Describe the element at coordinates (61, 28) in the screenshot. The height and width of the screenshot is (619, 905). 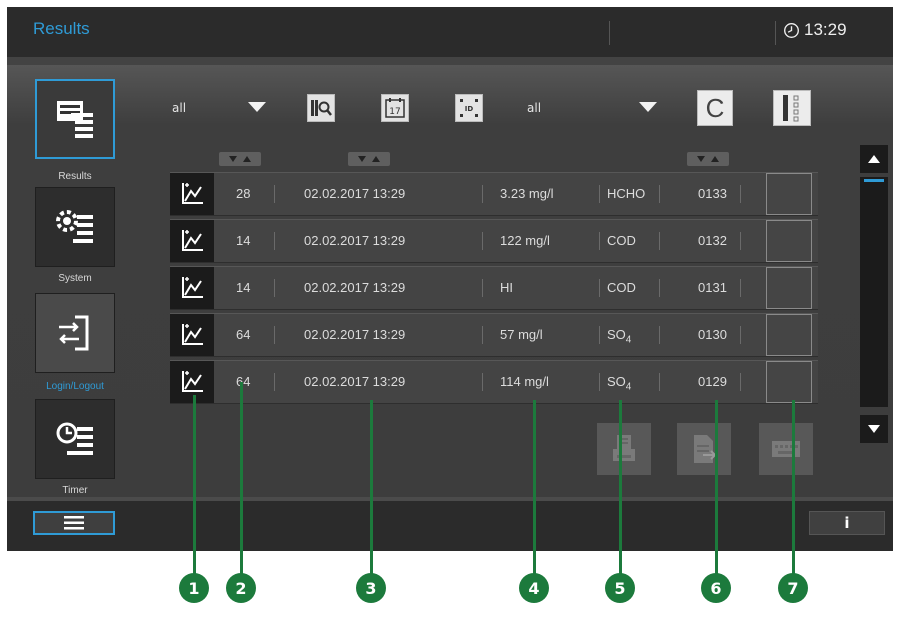
I see `page-title: Results` at that location.